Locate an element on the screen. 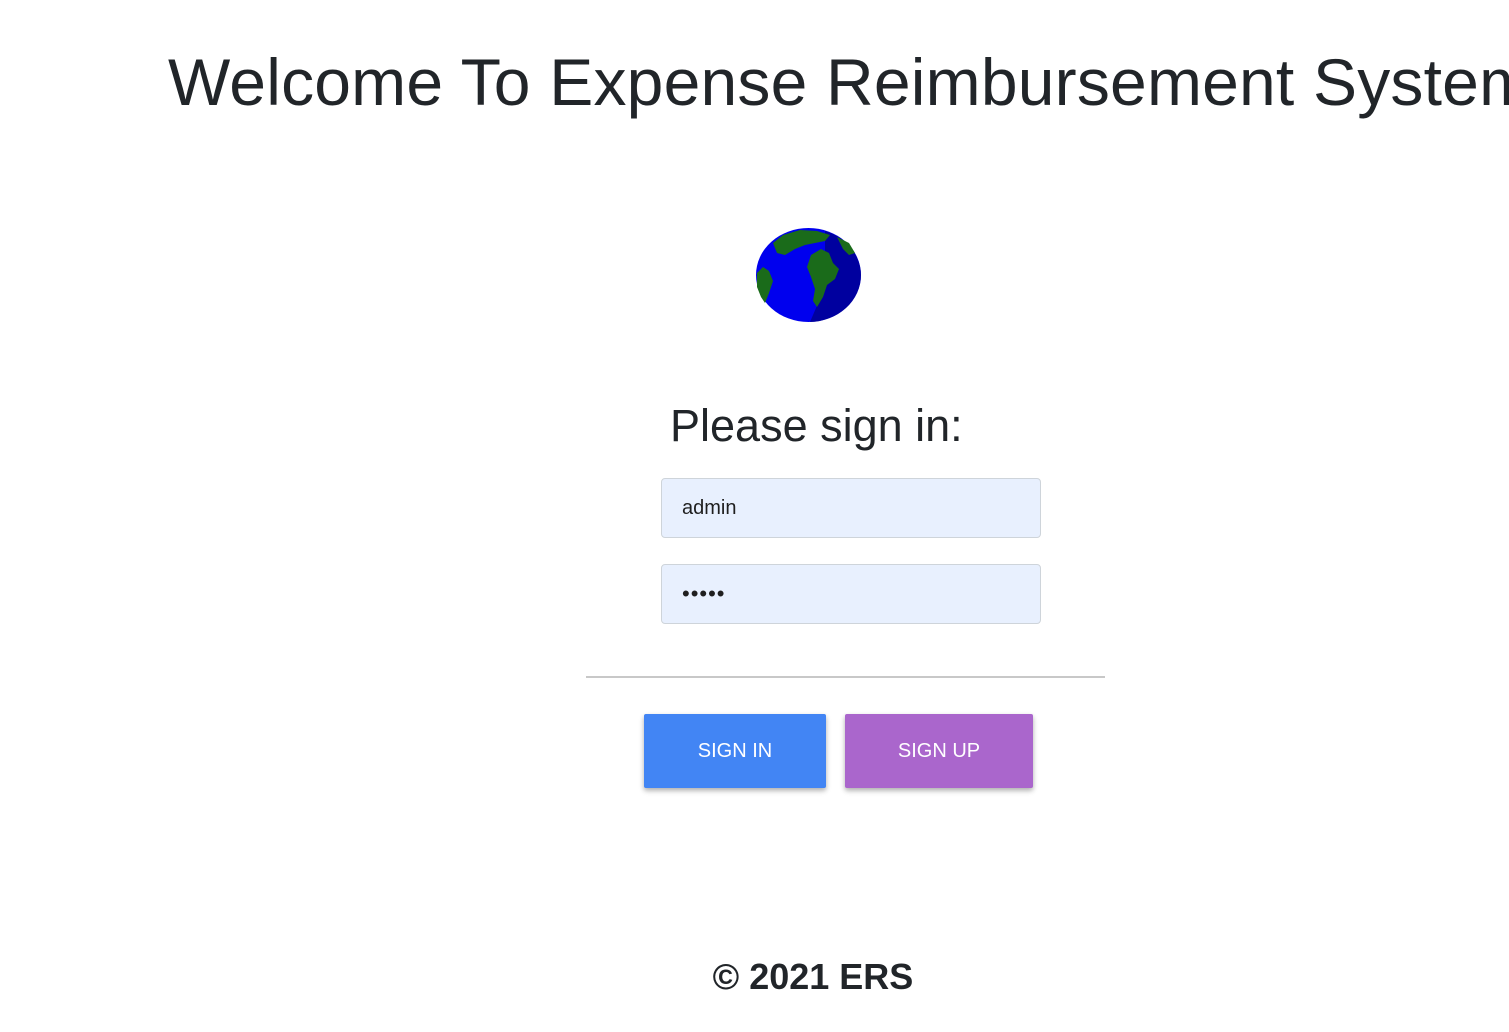 The width and height of the screenshot is (1509, 1032). sign-in-heading: Please sign in: is located at coordinates (816, 425).